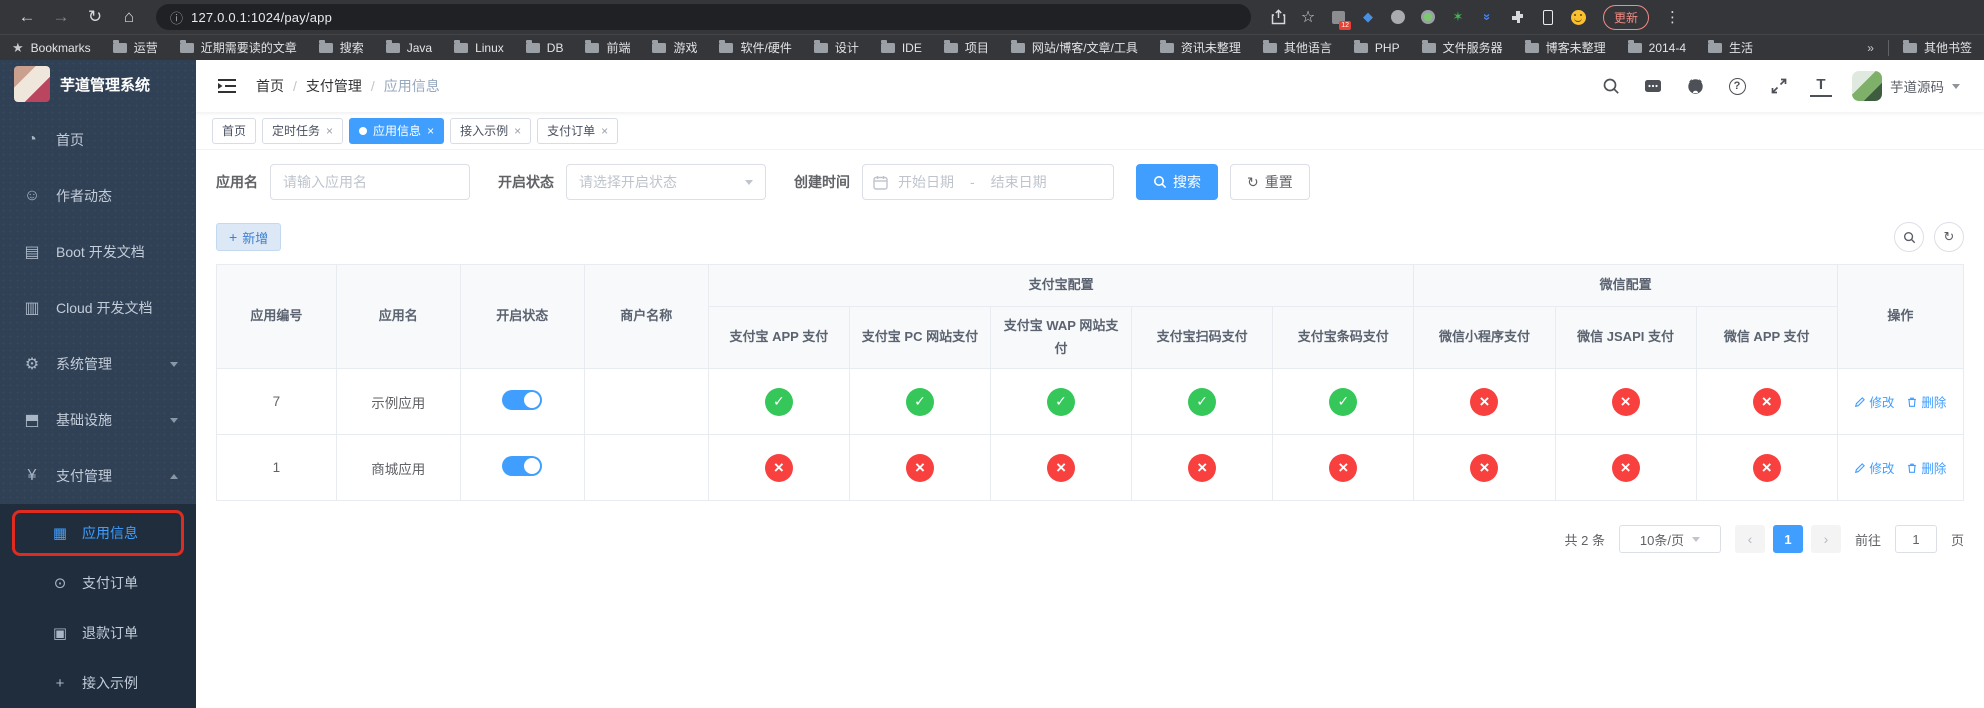 The width and height of the screenshot is (1984, 708). What do you see at coordinates (98, 583) in the screenshot?
I see `sidebar-subitem-支付订单: ⊙ 支付订单` at bounding box center [98, 583].